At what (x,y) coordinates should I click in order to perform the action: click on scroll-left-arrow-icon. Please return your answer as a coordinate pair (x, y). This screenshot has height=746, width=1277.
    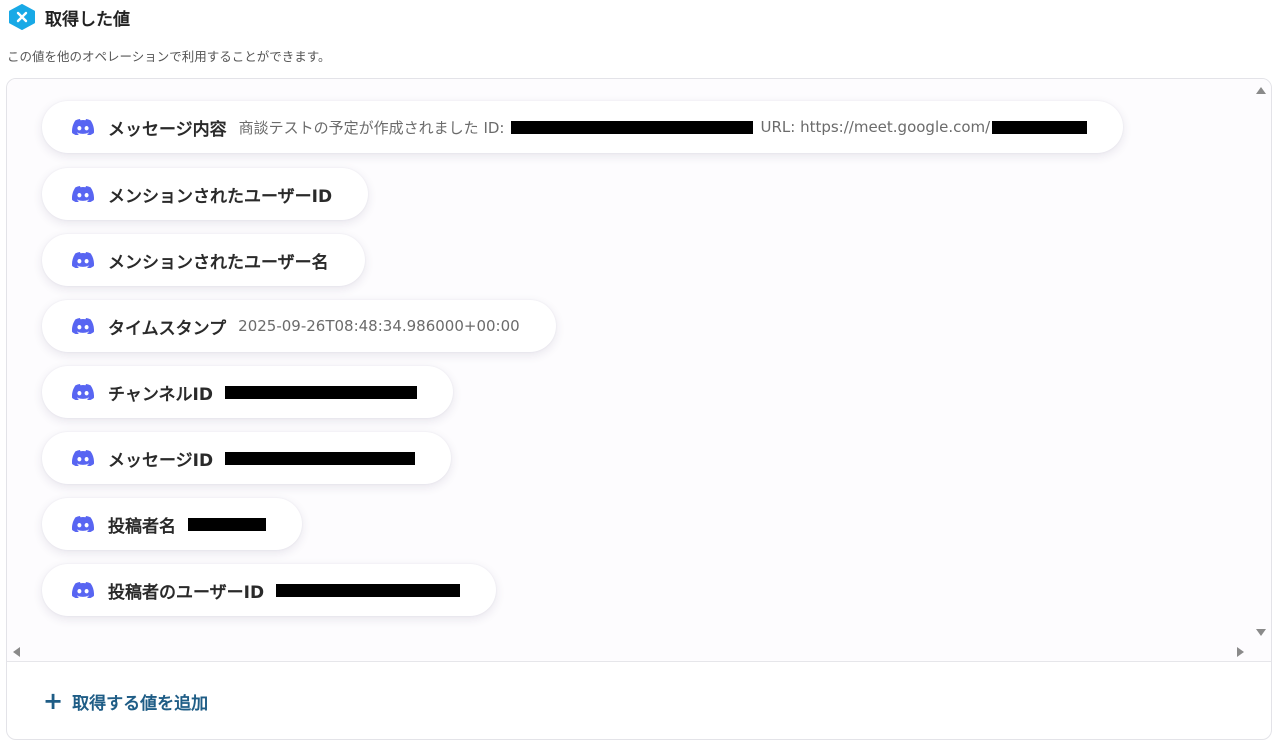
    Looking at the image, I should click on (16, 652).